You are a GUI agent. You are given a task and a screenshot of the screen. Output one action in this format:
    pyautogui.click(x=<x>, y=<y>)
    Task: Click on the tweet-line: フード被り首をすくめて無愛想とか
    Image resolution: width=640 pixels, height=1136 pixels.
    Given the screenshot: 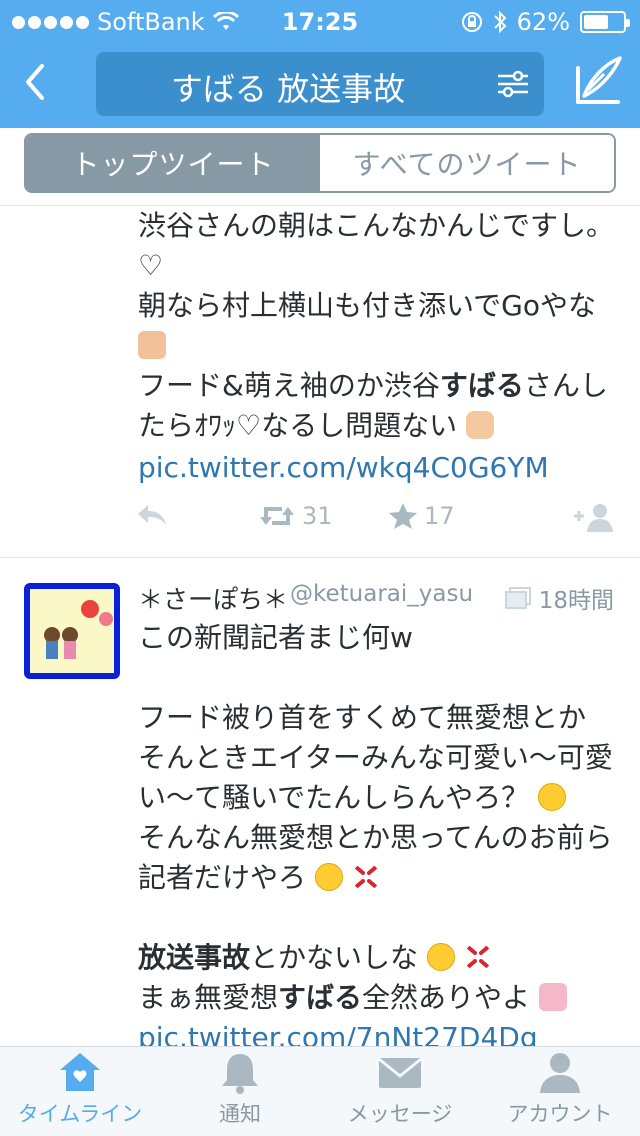 What is the action you would take?
    pyautogui.click(x=362, y=717)
    